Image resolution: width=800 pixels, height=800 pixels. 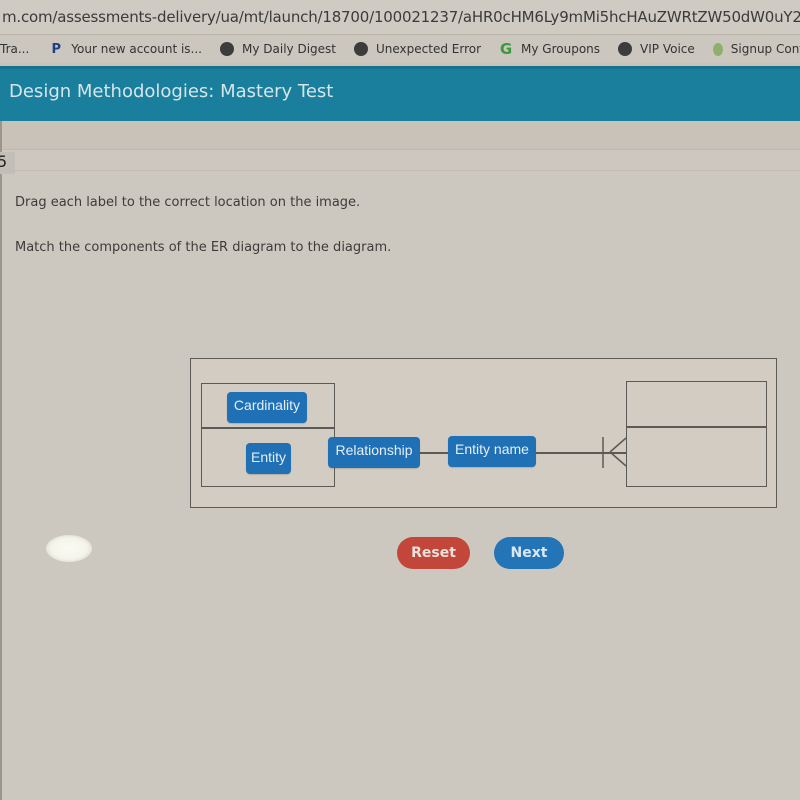 What do you see at coordinates (667, 49) in the screenshot?
I see `bookmark-label: VIP Voice` at bounding box center [667, 49].